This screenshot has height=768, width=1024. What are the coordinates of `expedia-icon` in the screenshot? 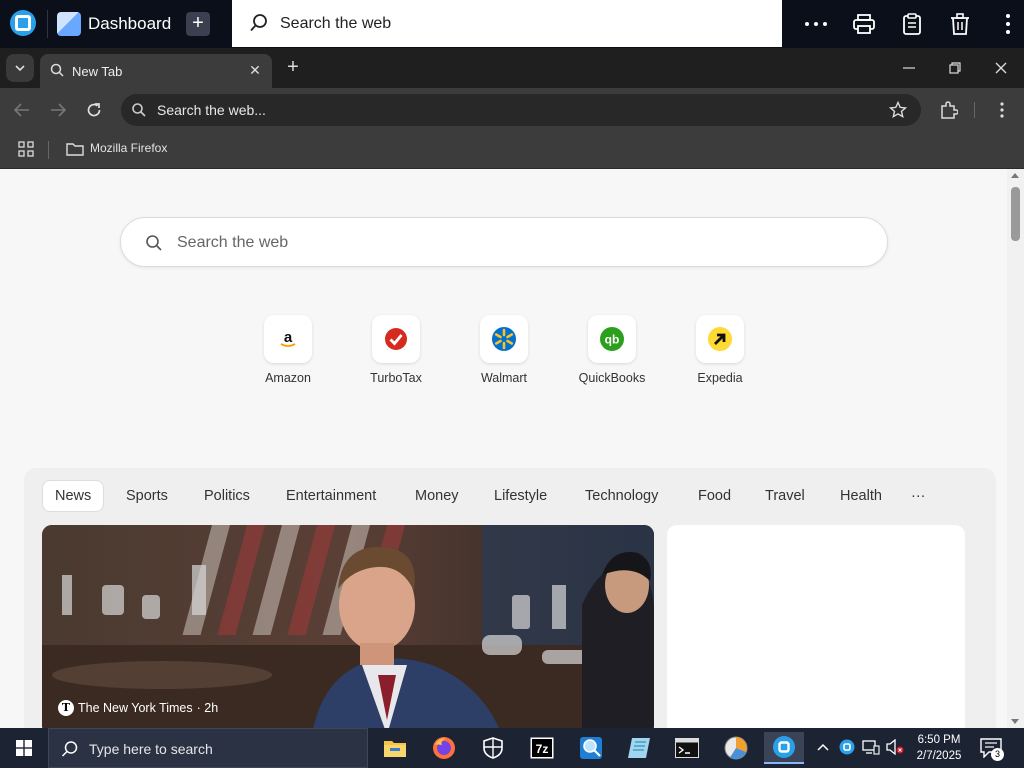 It's located at (720, 339).